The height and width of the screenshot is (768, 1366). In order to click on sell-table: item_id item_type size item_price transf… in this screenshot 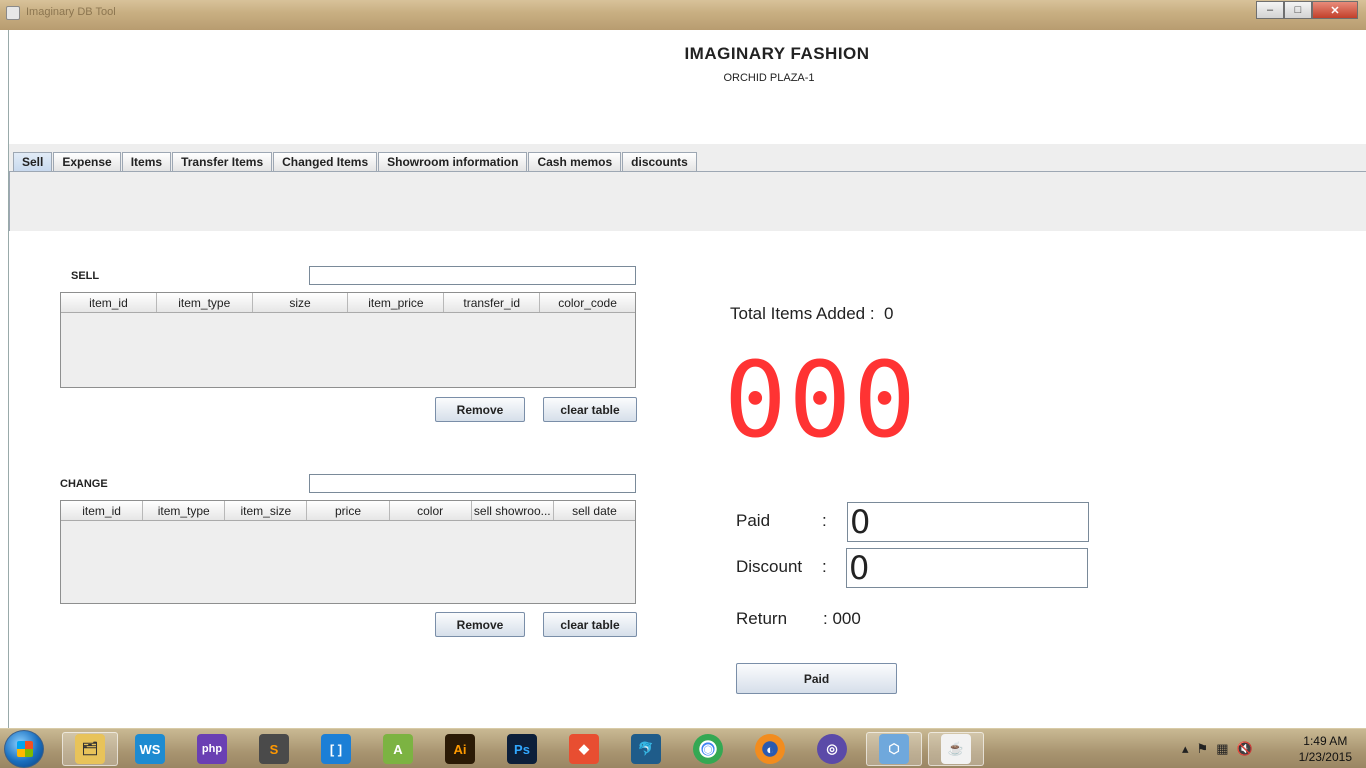, I will do `click(348, 340)`.